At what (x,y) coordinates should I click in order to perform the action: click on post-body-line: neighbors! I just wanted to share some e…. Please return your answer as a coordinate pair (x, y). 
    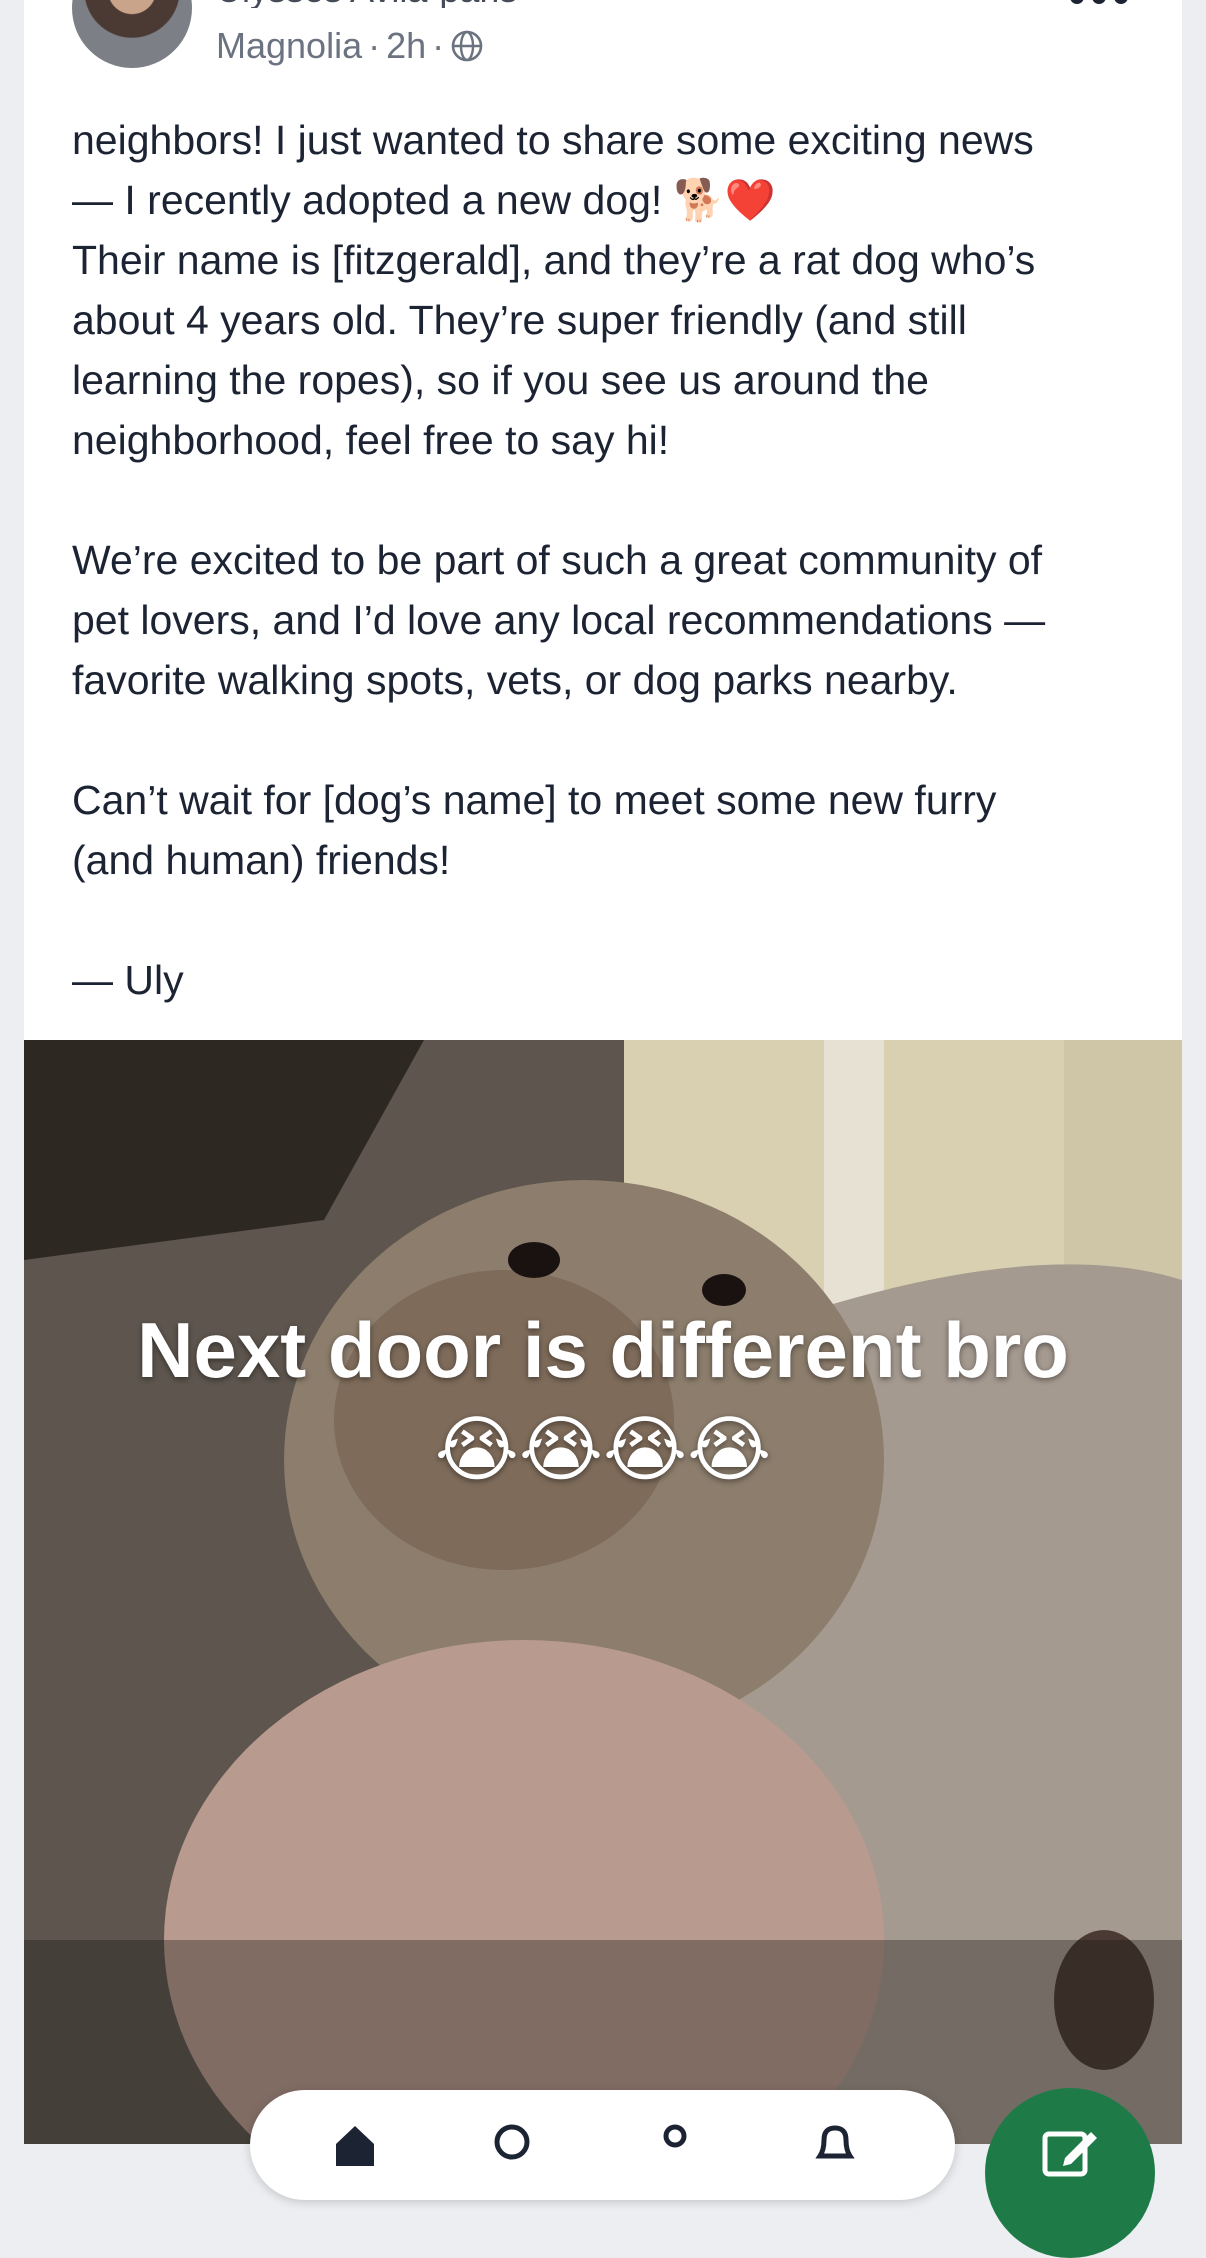
    Looking at the image, I should click on (553, 140).